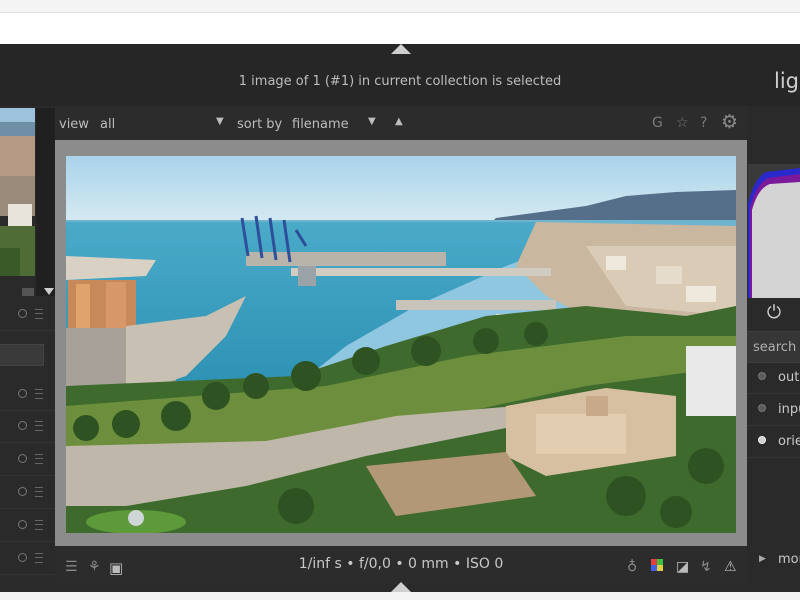  Describe the element at coordinates (789, 441) in the screenshot. I see `module-label: orie` at that location.